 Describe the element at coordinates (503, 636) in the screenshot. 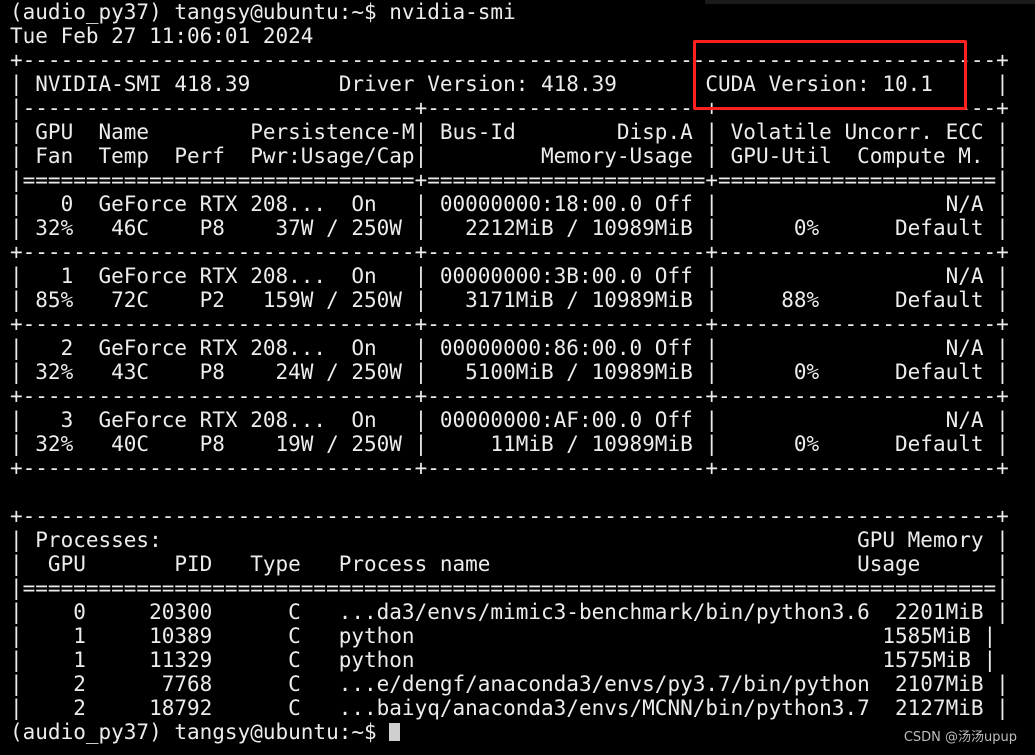

I see `terminal-line: | 1 10389 C python 1585MiB |` at that location.